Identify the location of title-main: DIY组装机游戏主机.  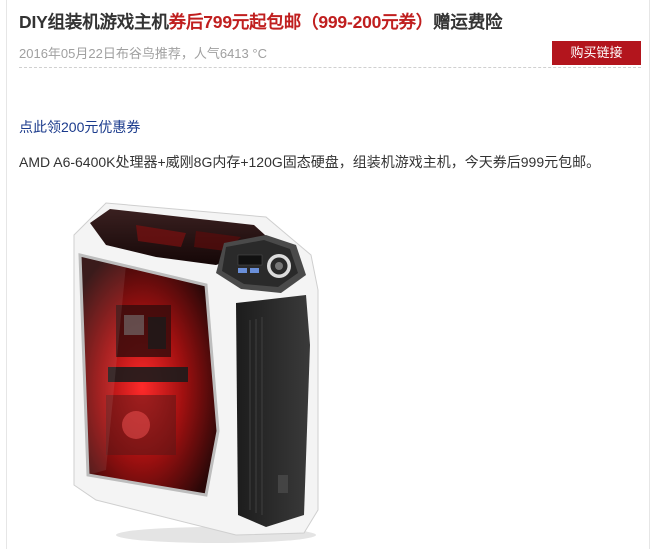
(94, 22).